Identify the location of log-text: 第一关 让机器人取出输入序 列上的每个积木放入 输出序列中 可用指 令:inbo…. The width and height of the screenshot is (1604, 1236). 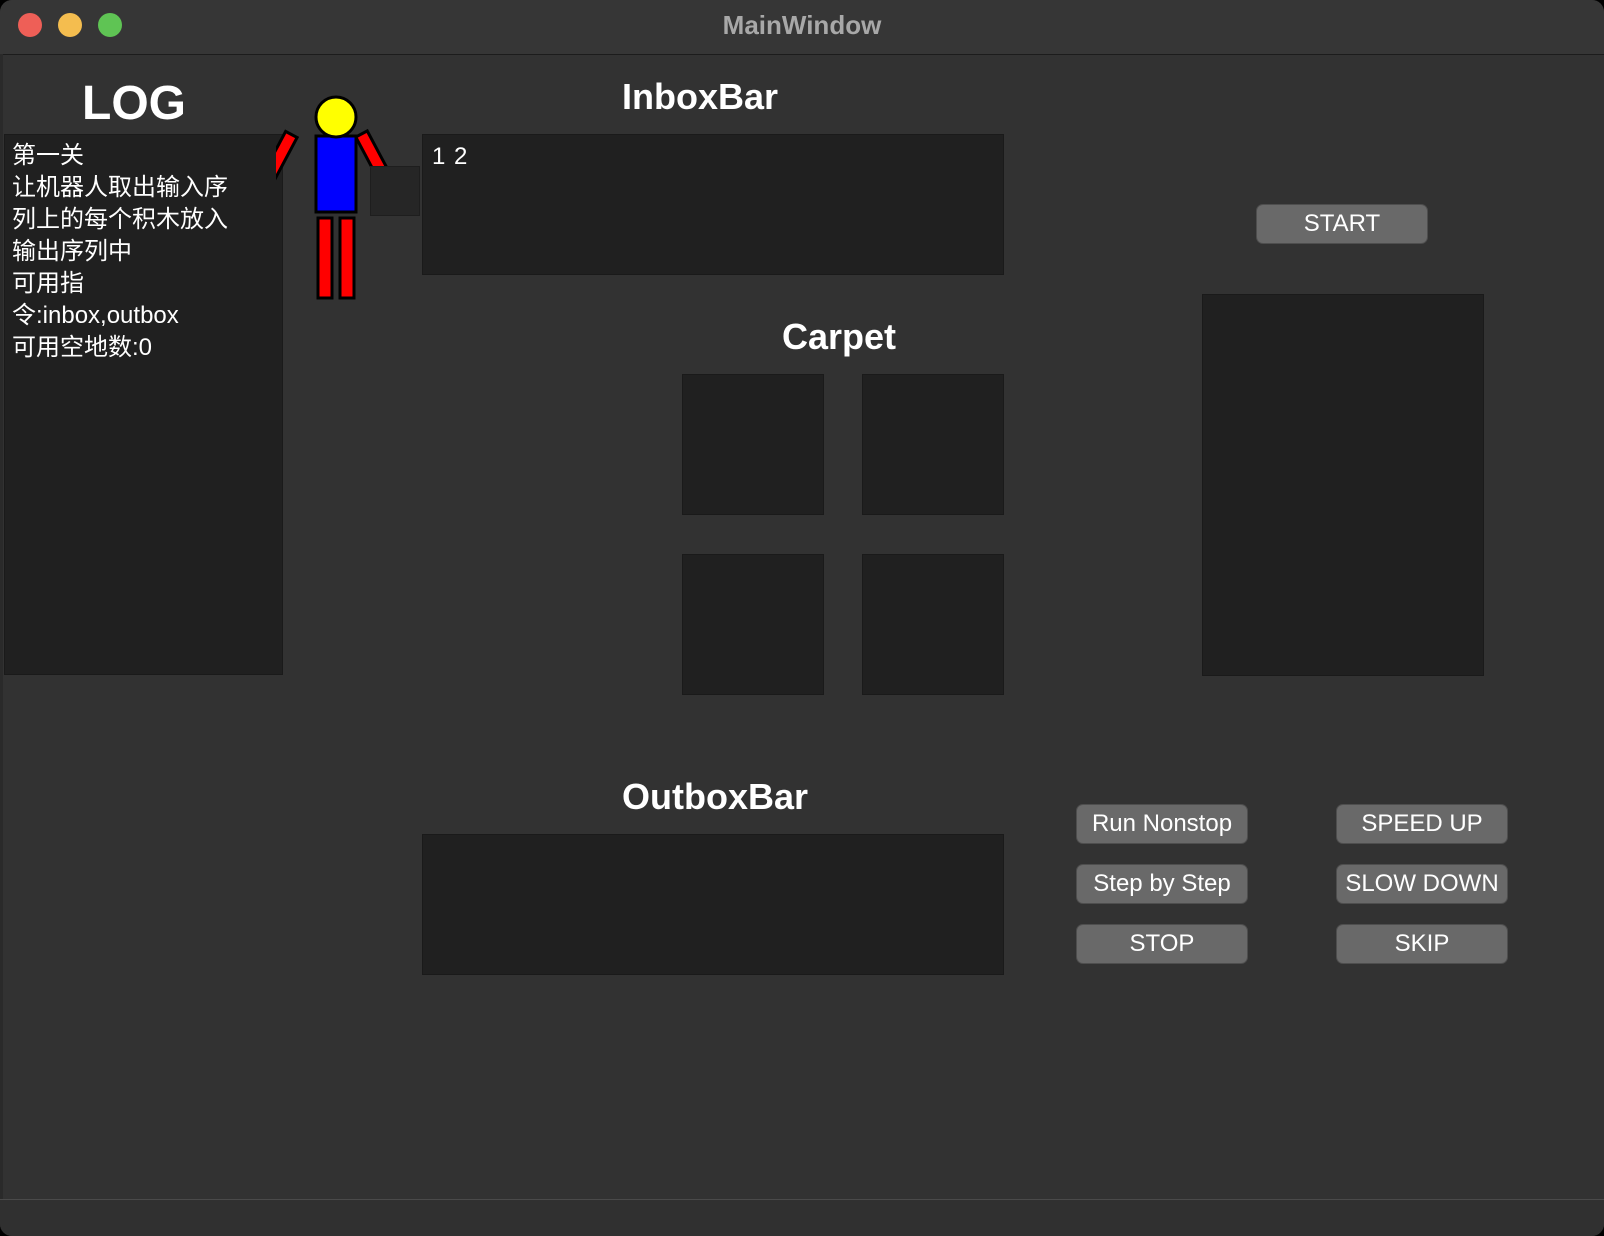
(139, 252).